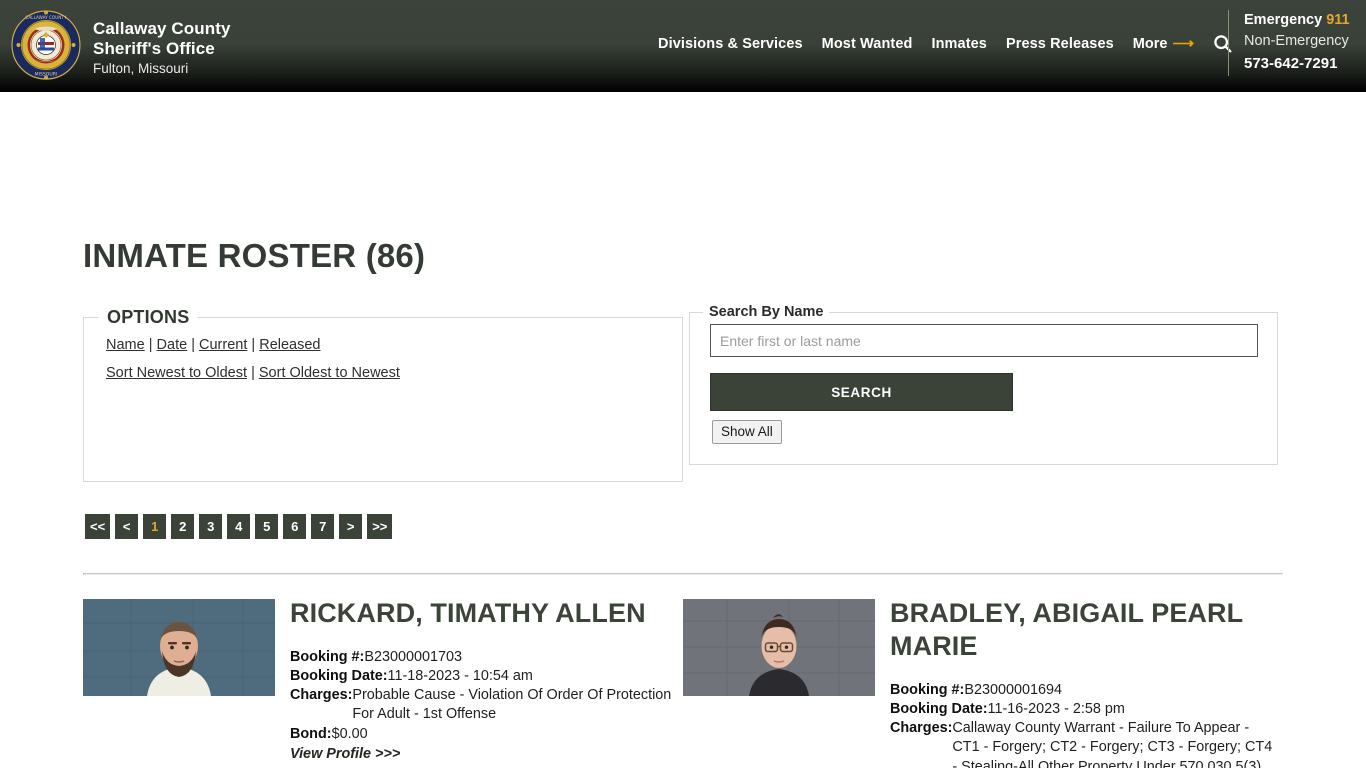 This screenshot has height=768, width=1366. Describe the element at coordinates (959, 44) in the screenshot. I see `nav-item-inmates: Inmates` at that location.